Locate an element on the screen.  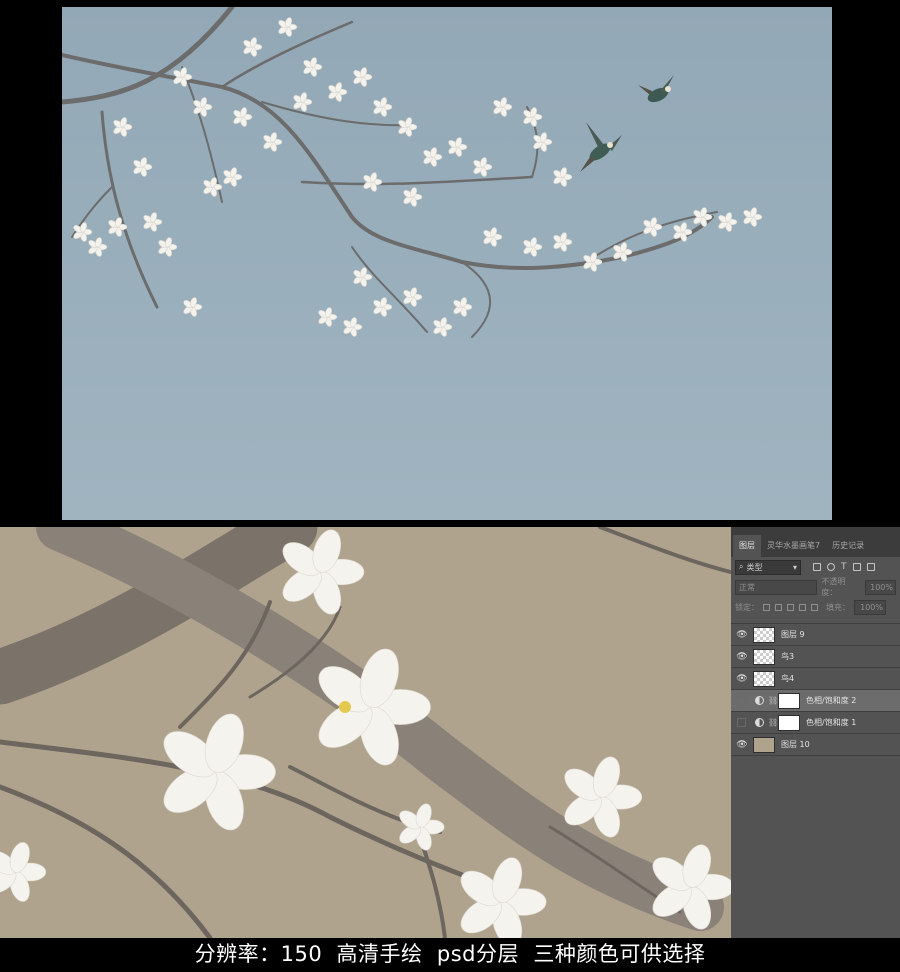
blend-row: 正常 不透明度： 100% is located at coordinates (815, 587).